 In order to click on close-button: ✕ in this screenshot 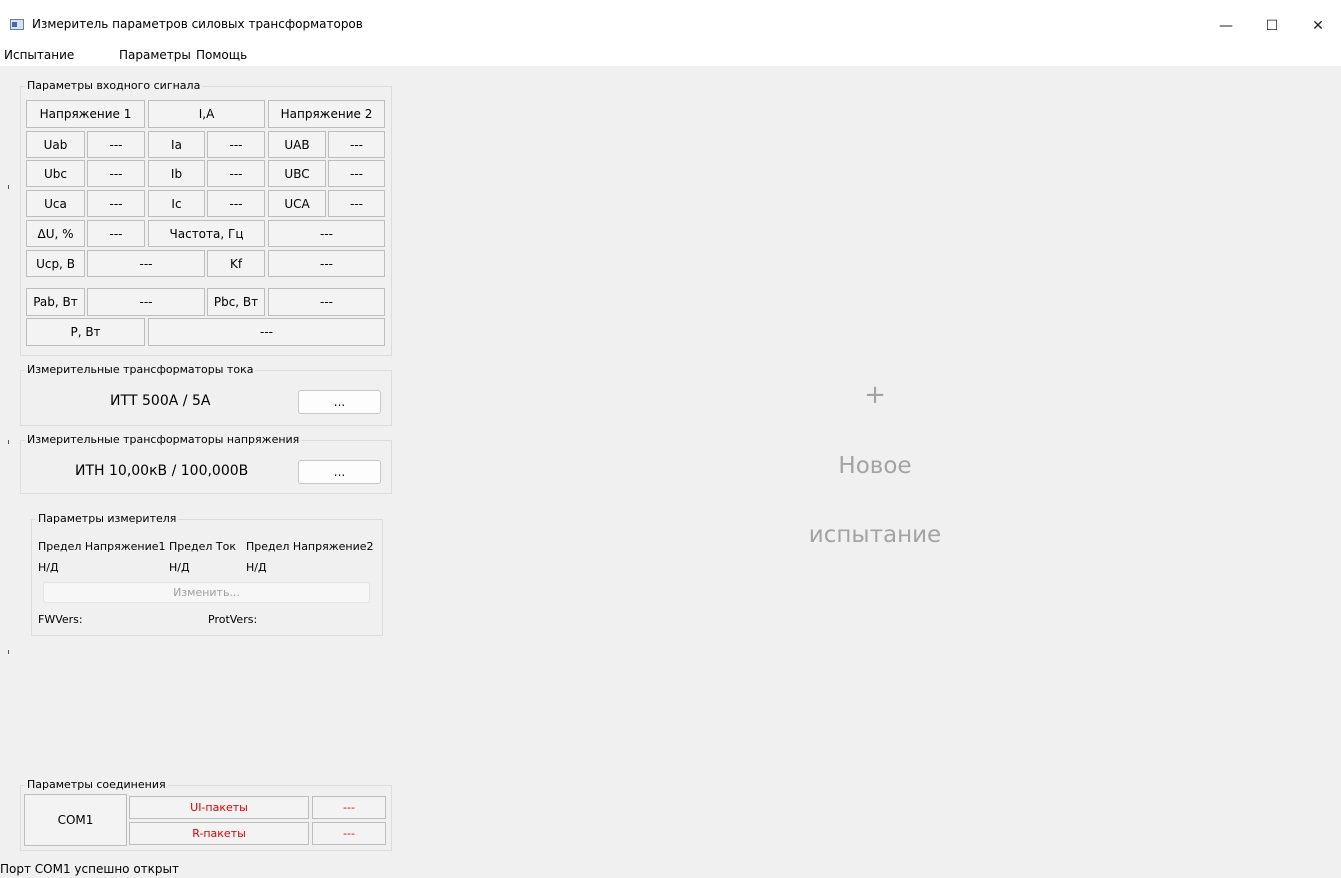, I will do `click(1318, 26)`.